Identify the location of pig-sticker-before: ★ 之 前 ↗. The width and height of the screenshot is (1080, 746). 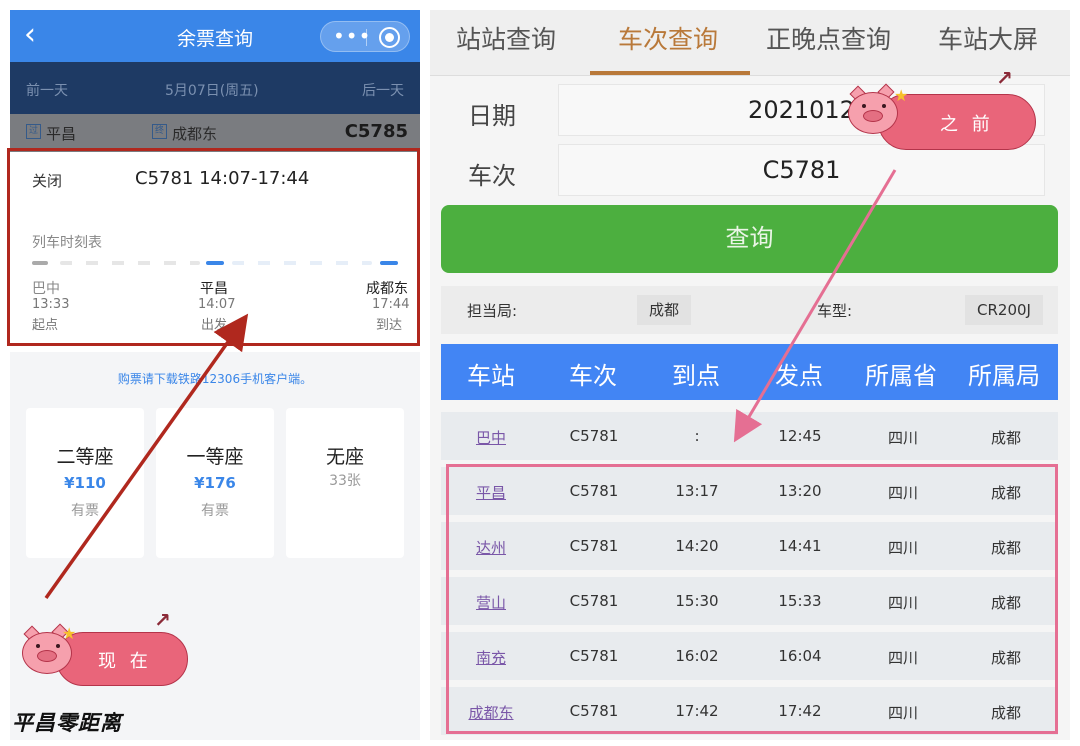
(942, 111).